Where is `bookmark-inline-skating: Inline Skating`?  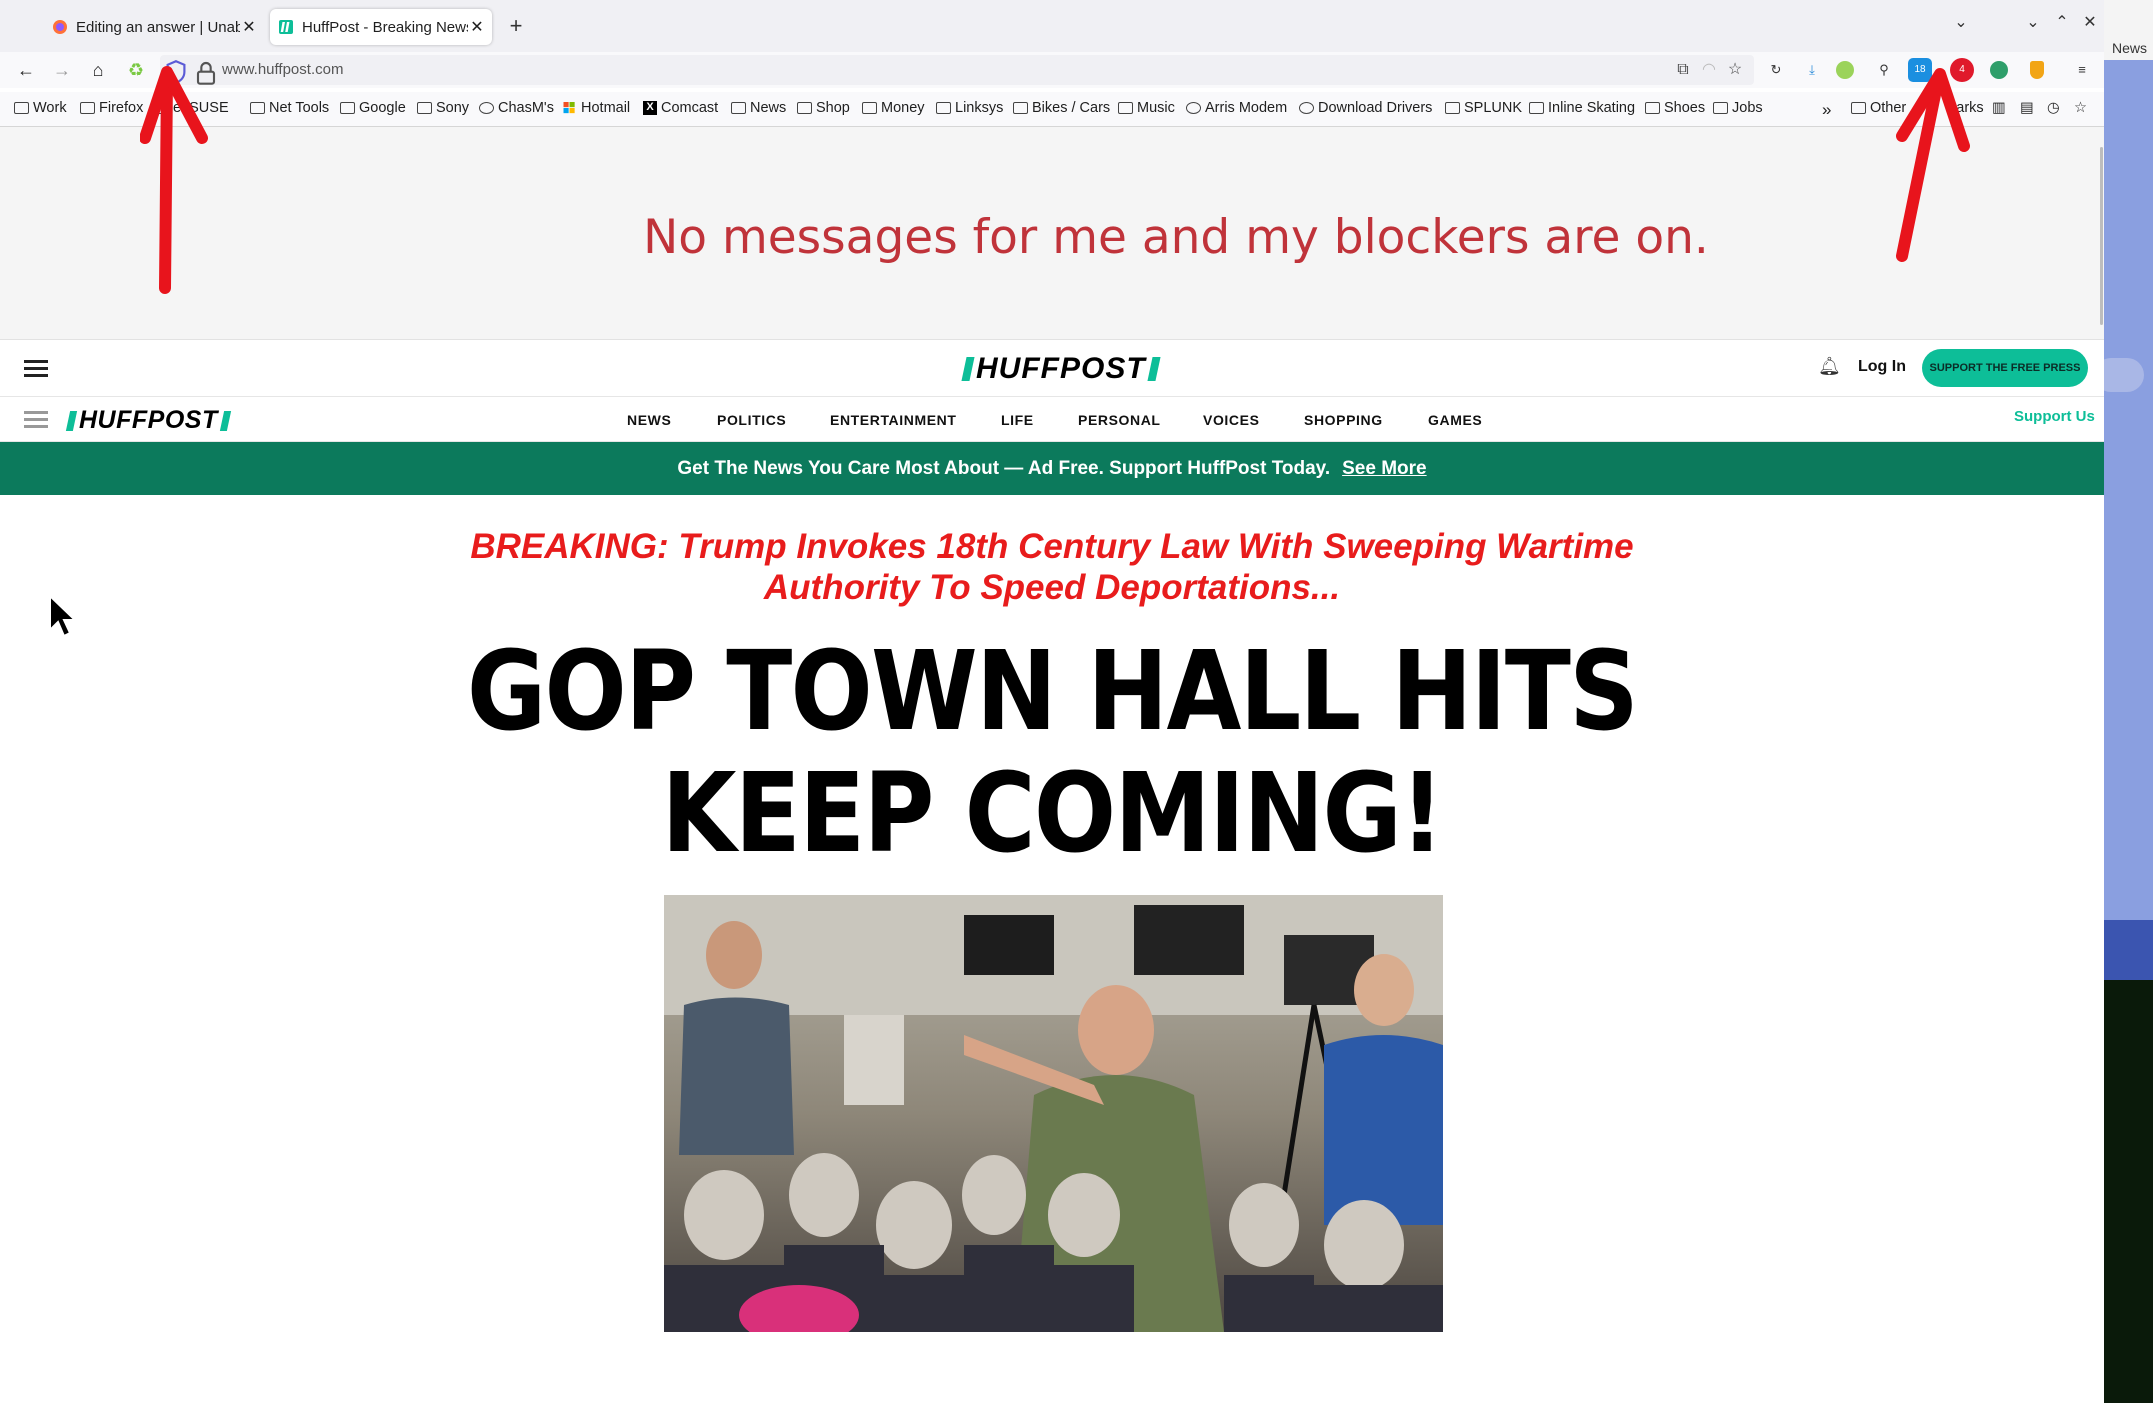
bookmark-inline-skating: Inline Skating is located at coordinates (1582, 108).